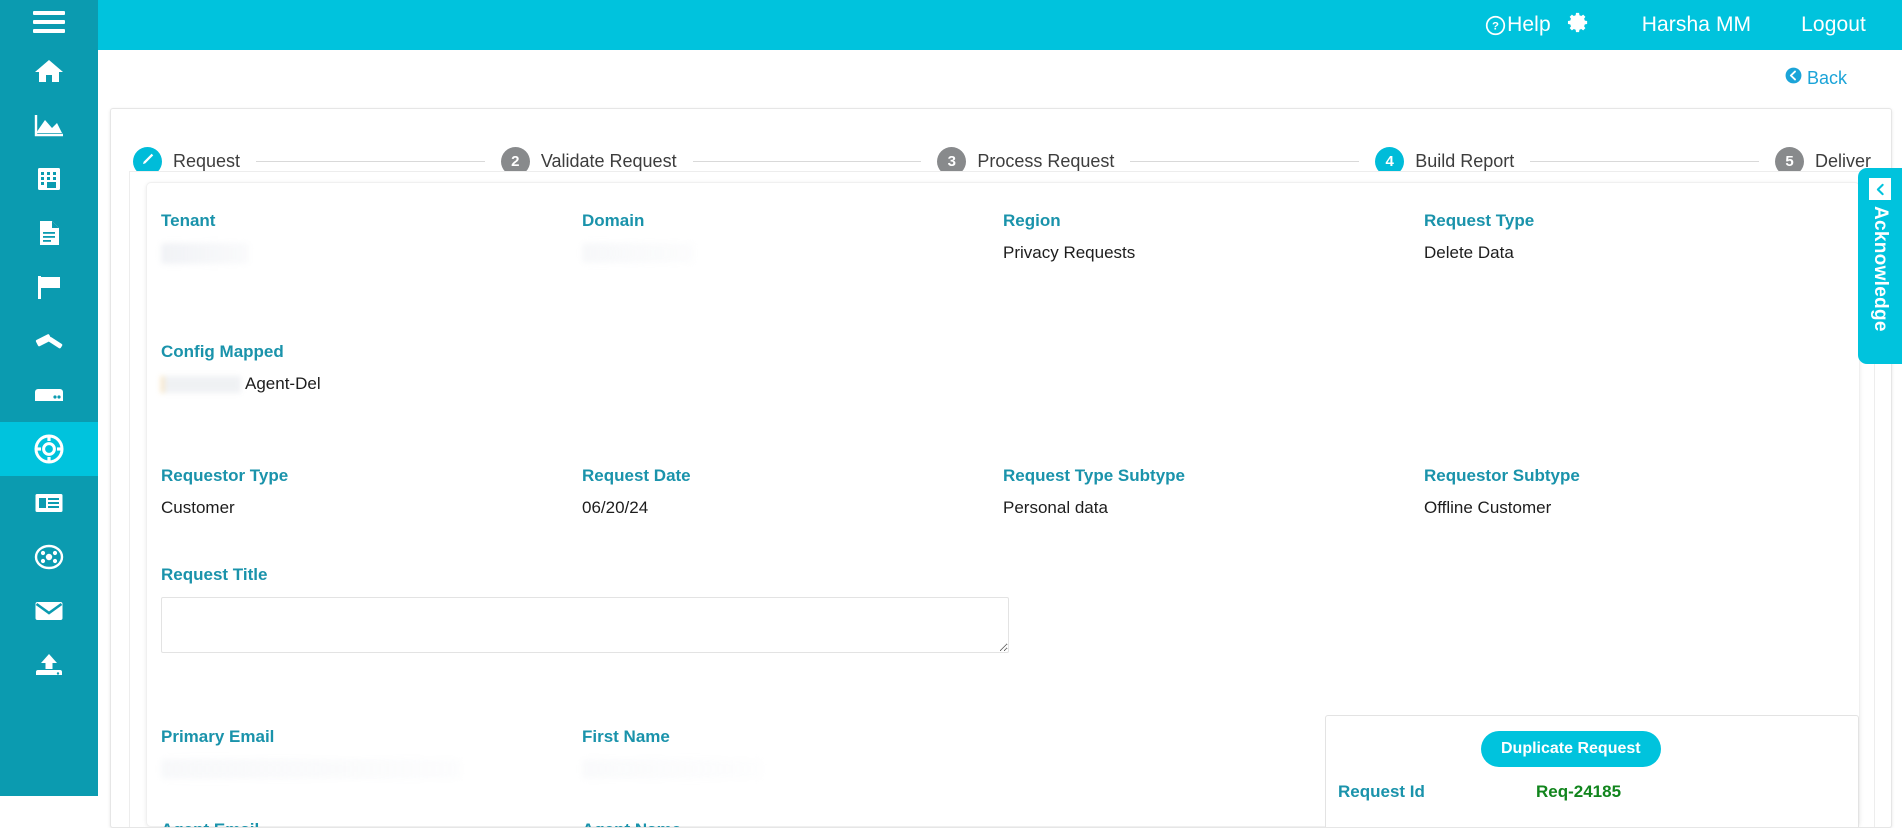 This screenshot has height=828, width=1902. I want to click on sidebar-item-documents, so click(49, 233).